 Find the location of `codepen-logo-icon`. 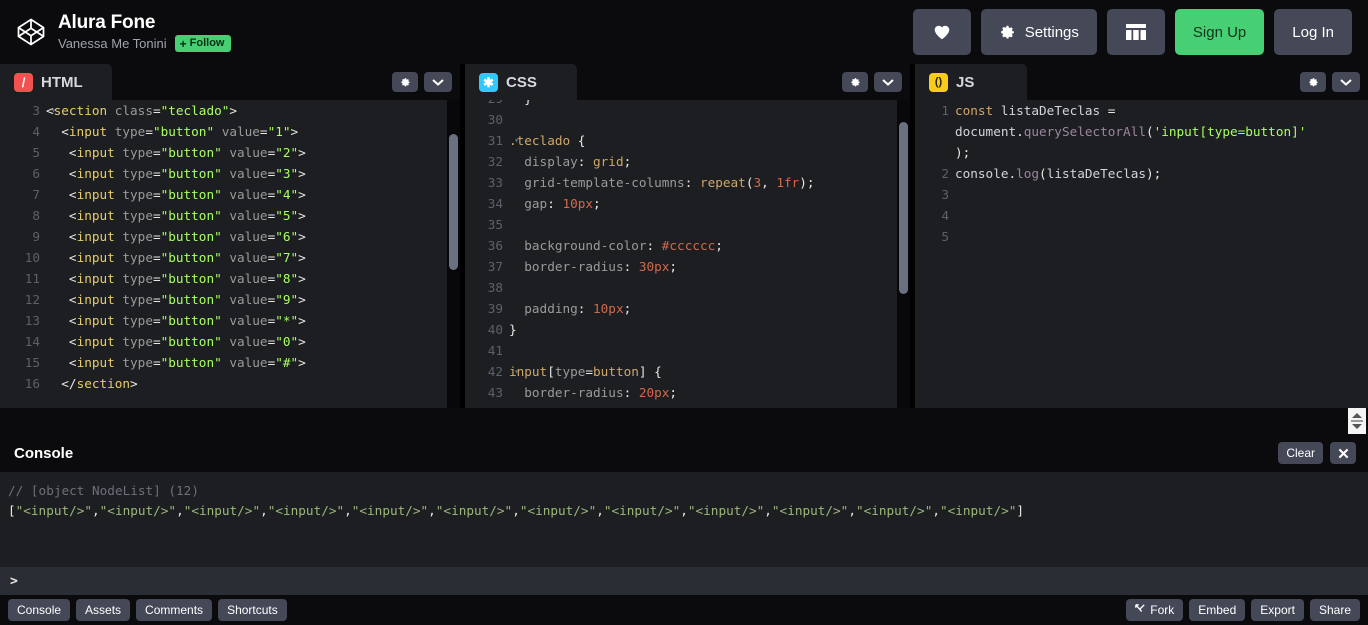

codepen-logo-icon is located at coordinates (31, 32).